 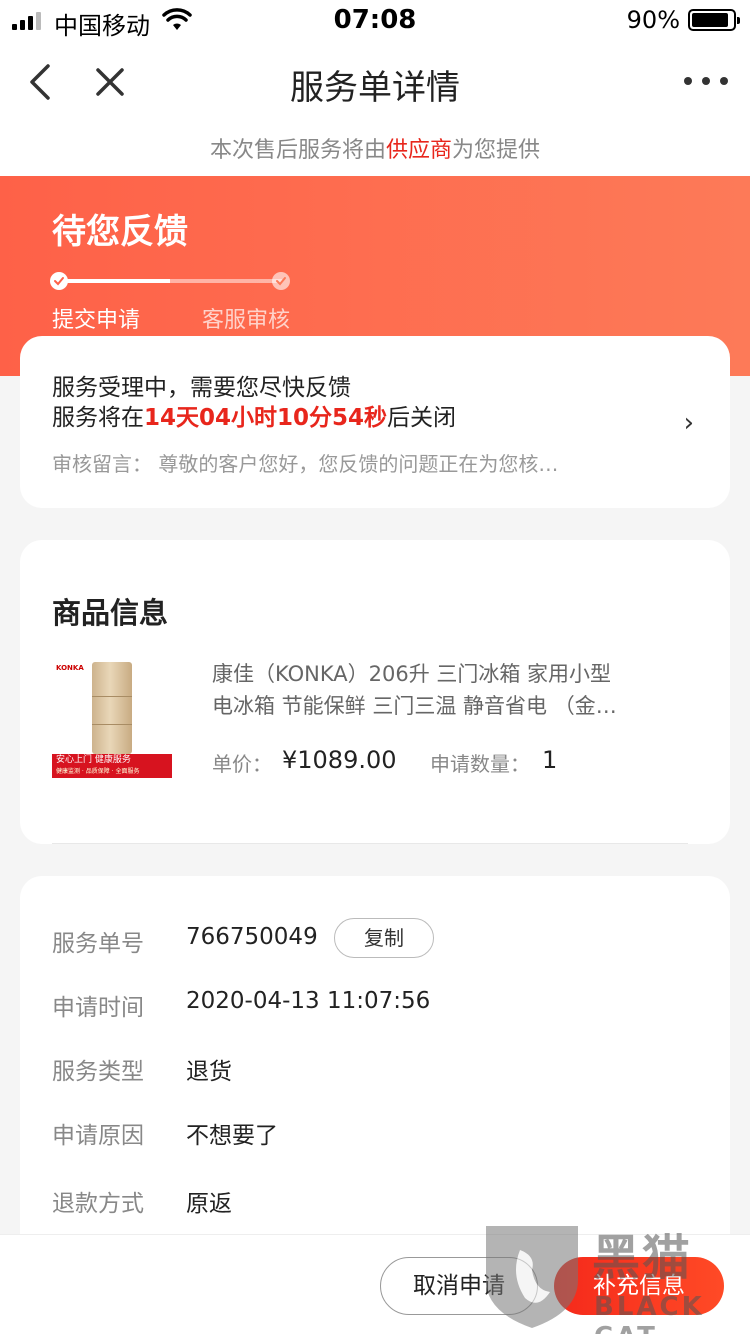 What do you see at coordinates (375, 20) in the screenshot?
I see `status-bar: 中国移动 07:08 90%` at bounding box center [375, 20].